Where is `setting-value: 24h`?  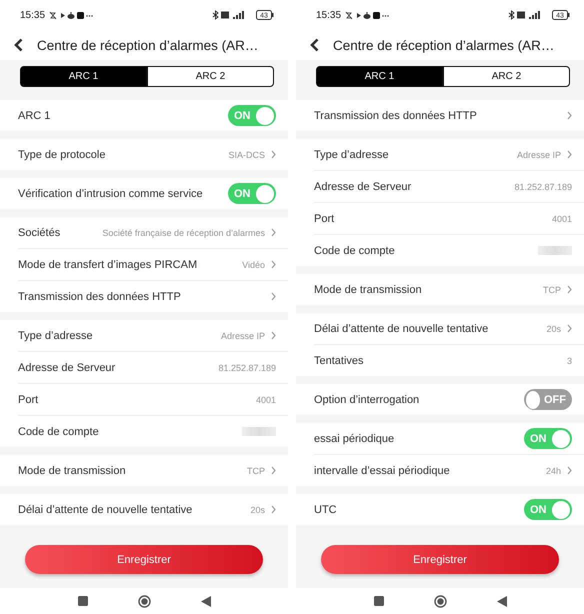 setting-value: 24h is located at coordinates (553, 471).